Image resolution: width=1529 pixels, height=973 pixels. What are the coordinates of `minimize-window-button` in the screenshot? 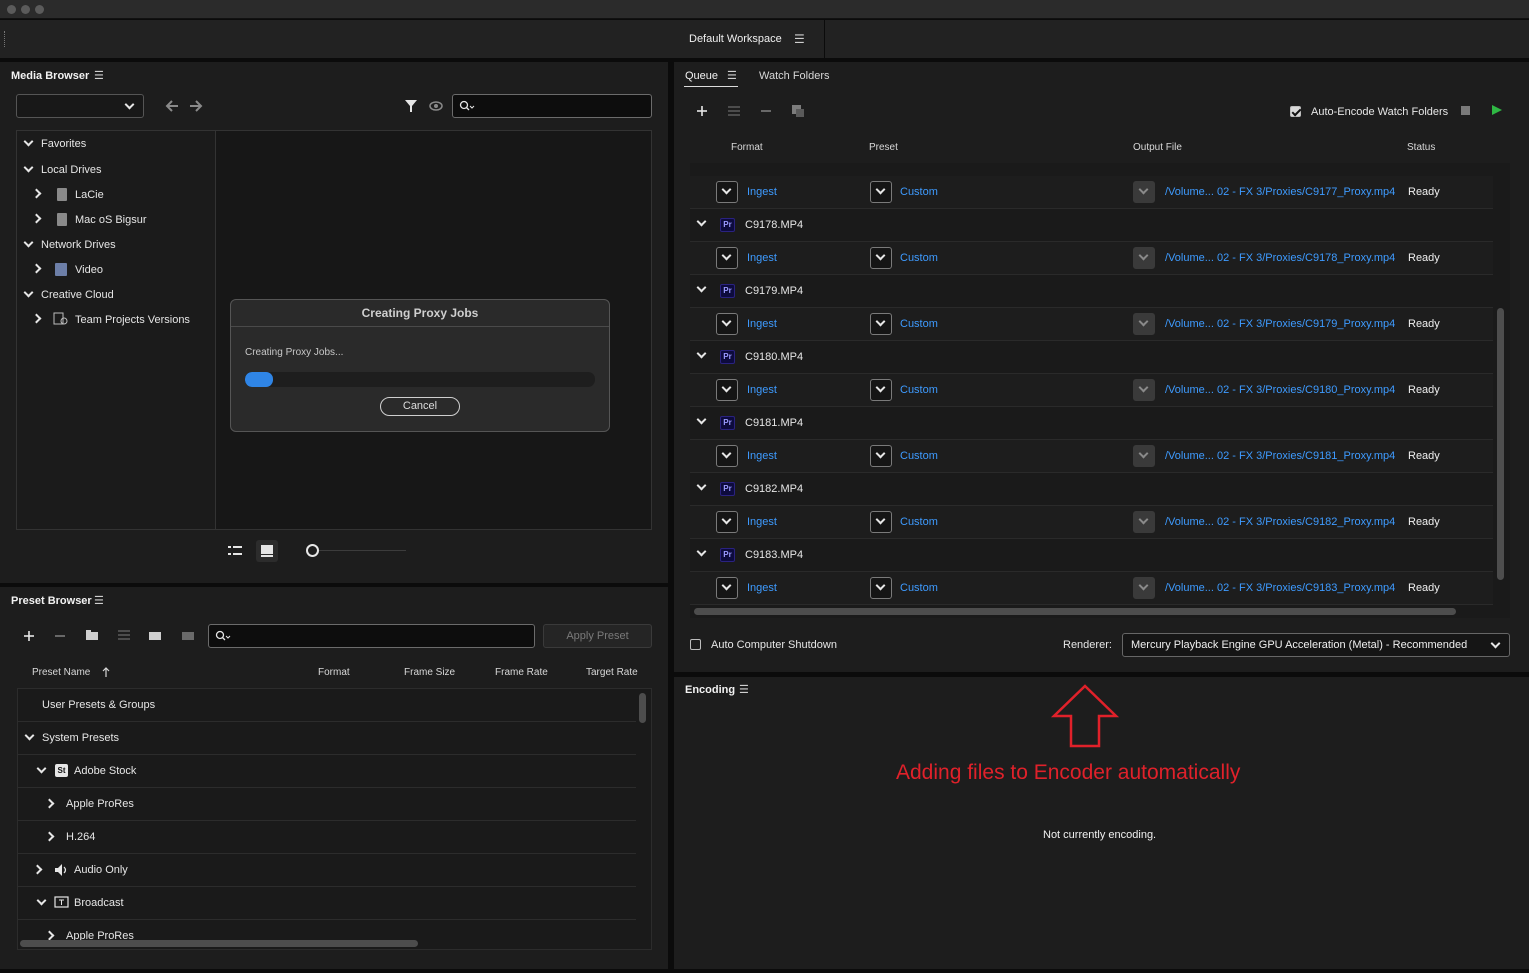 It's located at (25, 9).